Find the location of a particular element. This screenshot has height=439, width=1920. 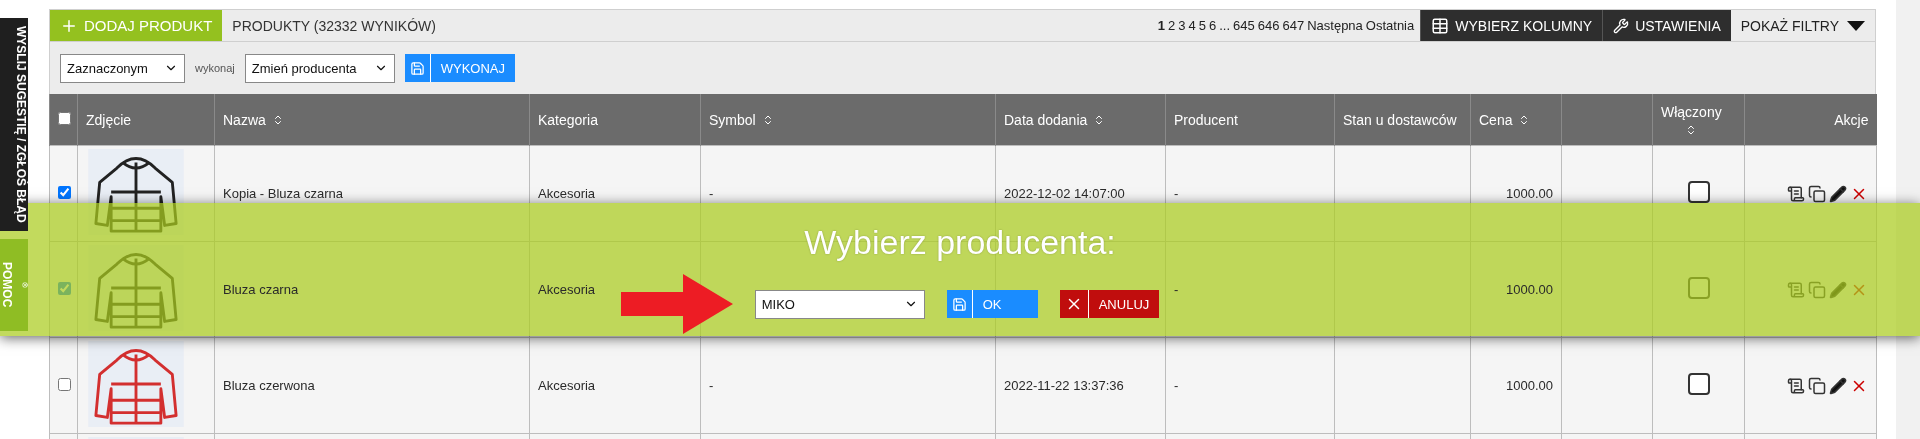

page-link: 1 is located at coordinates (1161, 25).